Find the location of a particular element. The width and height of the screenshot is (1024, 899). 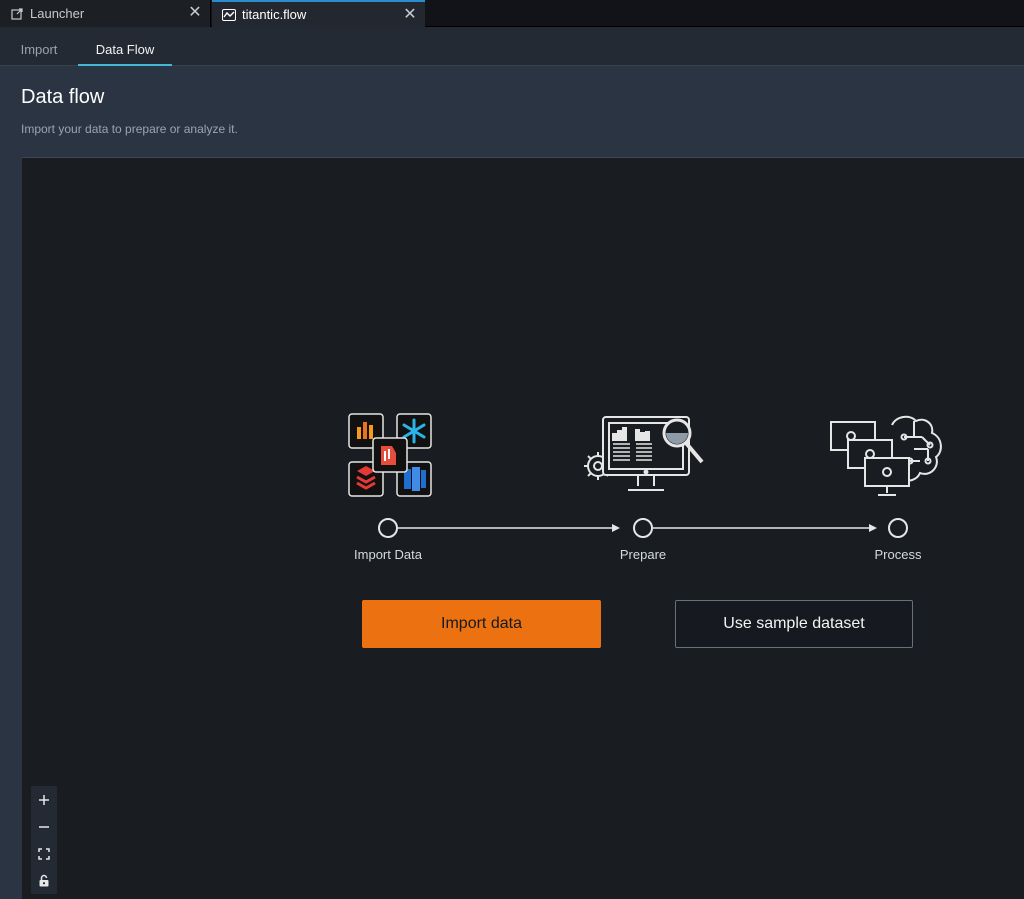

fit-view-icon is located at coordinates (44, 853).